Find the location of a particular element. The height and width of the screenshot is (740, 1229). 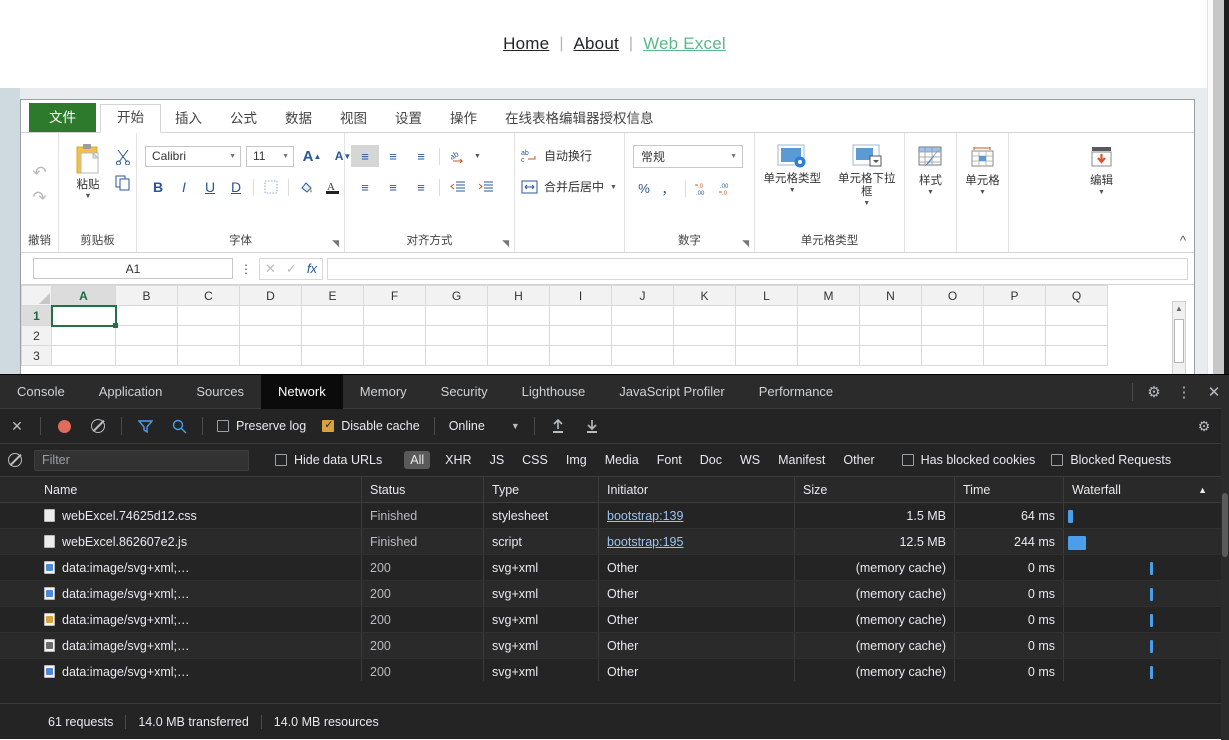

column-header-j: J is located at coordinates (642, 295).